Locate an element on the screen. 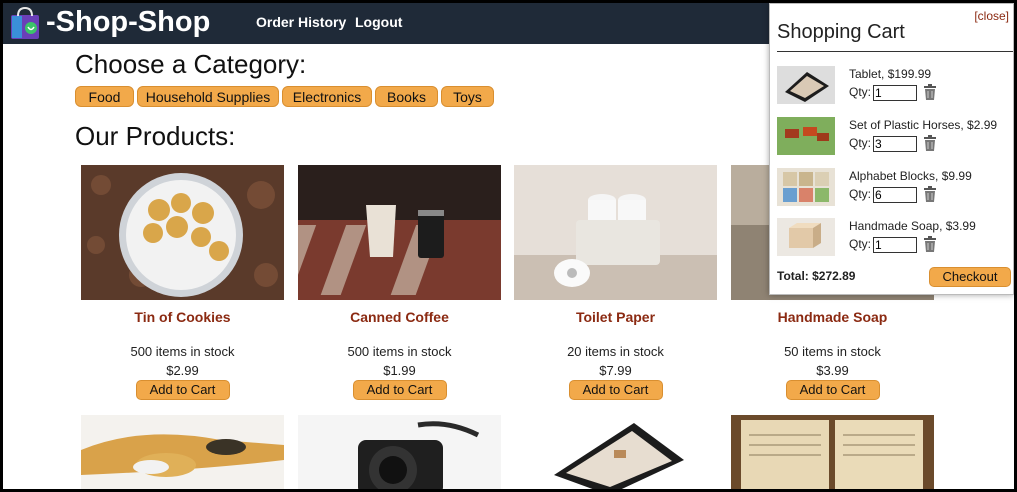 The height and width of the screenshot is (492, 1017). product-image-spices is located at coordinates (182, 452).